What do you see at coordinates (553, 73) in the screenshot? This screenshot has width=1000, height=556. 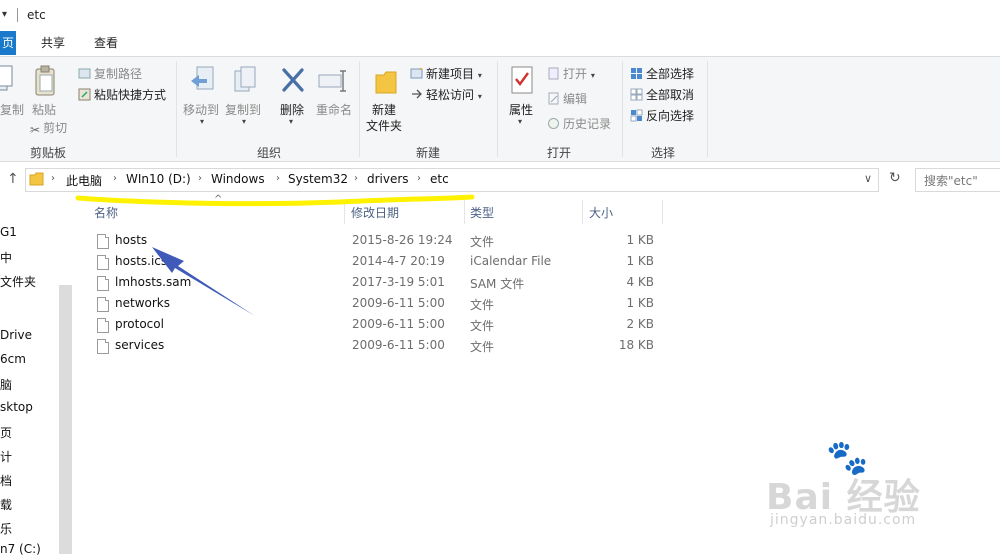 I see `open-icon` at bounding box center [553, 73].